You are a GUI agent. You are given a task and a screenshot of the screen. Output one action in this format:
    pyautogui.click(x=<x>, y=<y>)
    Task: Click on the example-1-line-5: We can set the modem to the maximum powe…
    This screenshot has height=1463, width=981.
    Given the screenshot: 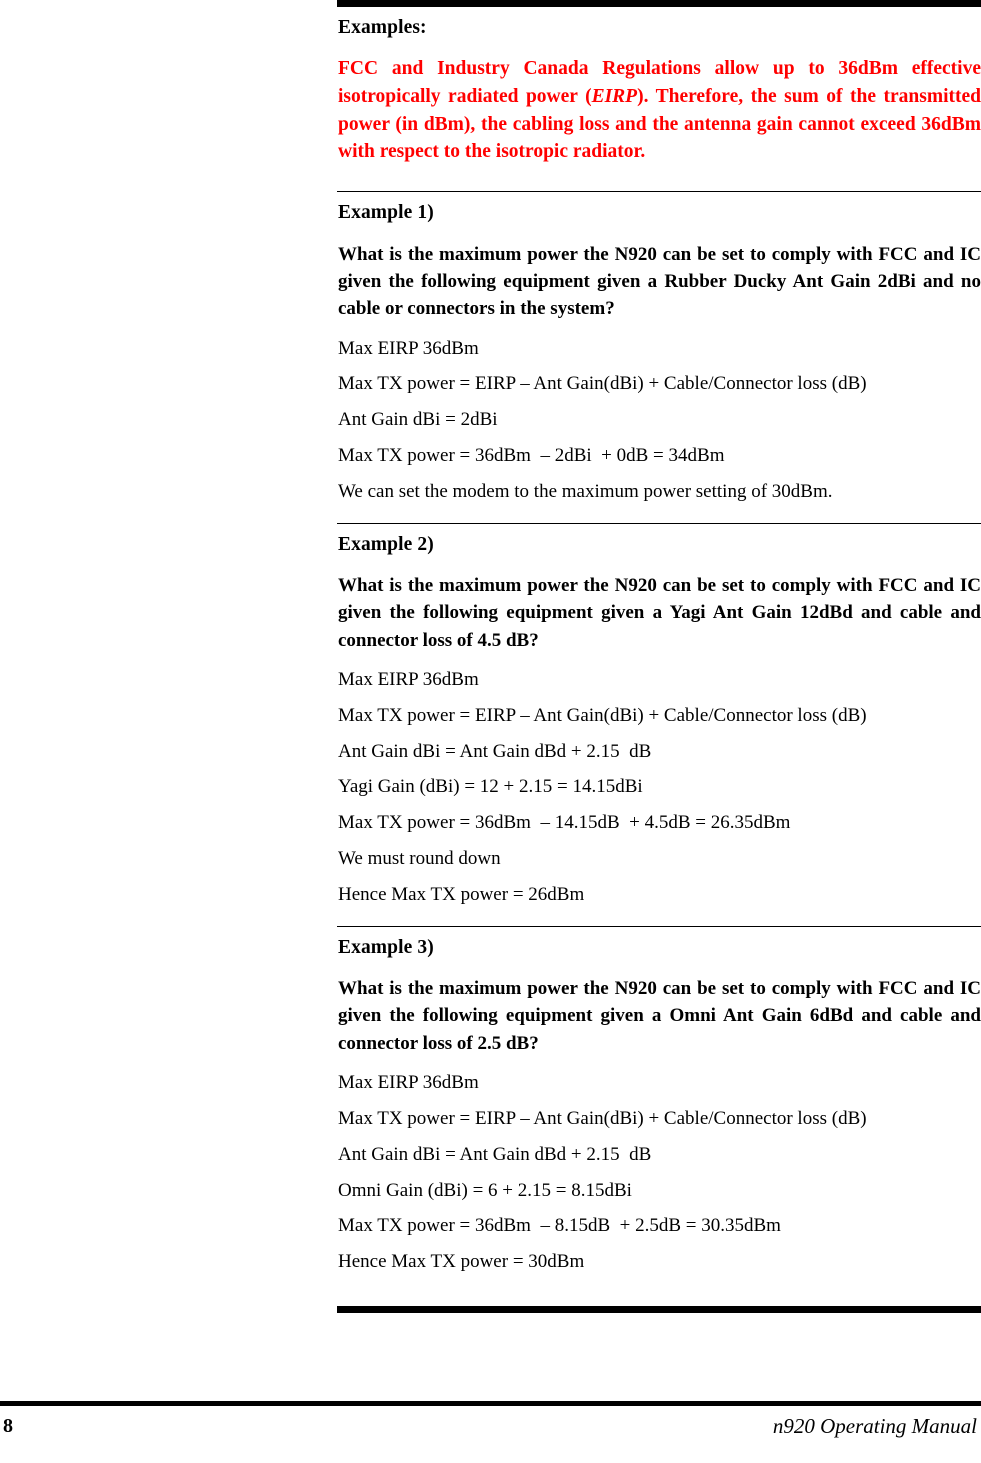 What is the action you would take?
    pyautogui.click(x=585, y=491)
    